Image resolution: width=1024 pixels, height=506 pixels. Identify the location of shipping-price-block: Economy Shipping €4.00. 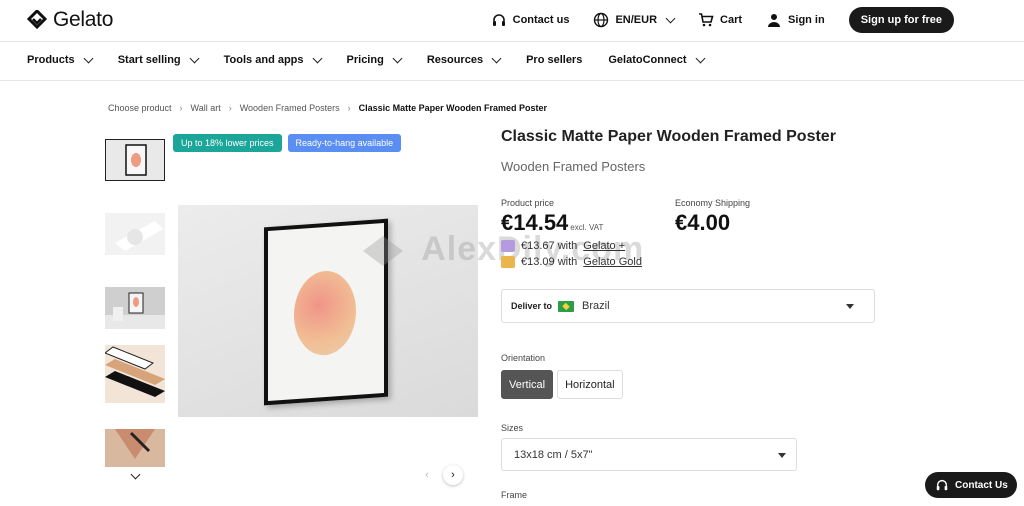
(712, 217).